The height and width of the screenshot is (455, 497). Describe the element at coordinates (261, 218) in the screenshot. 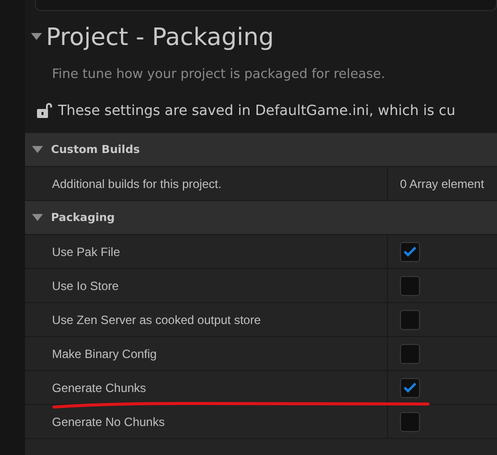

I see `section-header: Packaging` at that location.